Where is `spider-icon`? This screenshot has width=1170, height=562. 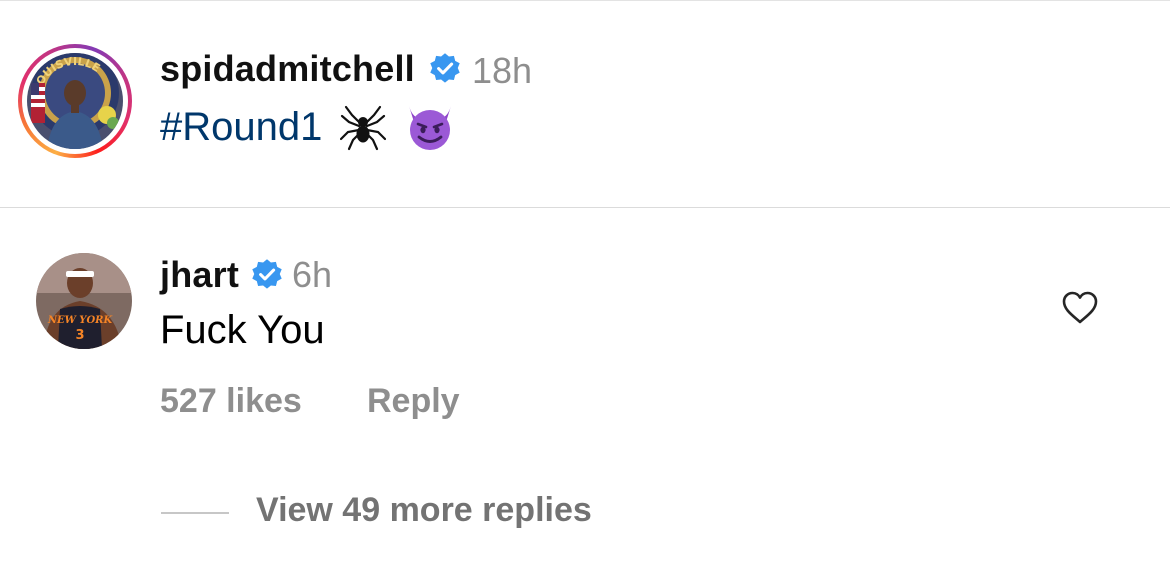
spider-icon is located at coordinates (363, 128).